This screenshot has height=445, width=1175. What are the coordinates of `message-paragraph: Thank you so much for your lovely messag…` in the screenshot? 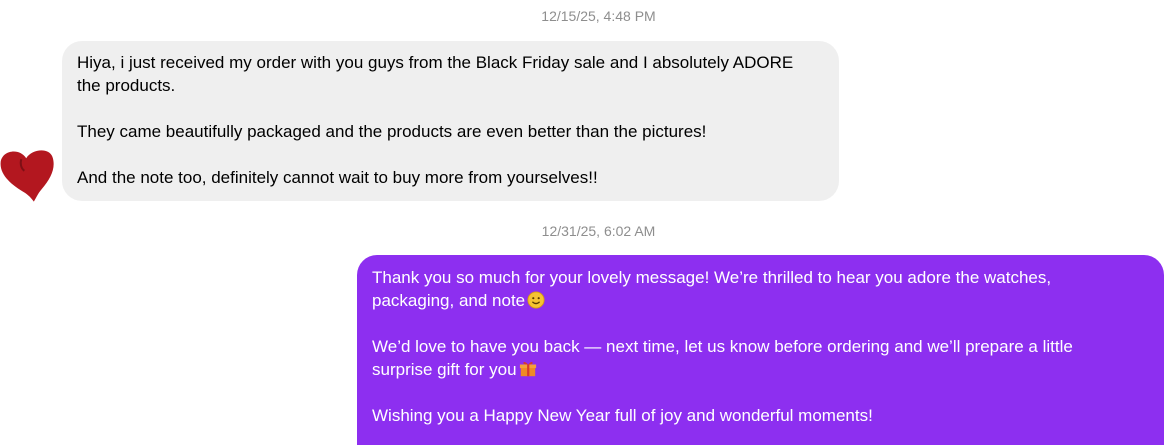 It's located at (712, 289).